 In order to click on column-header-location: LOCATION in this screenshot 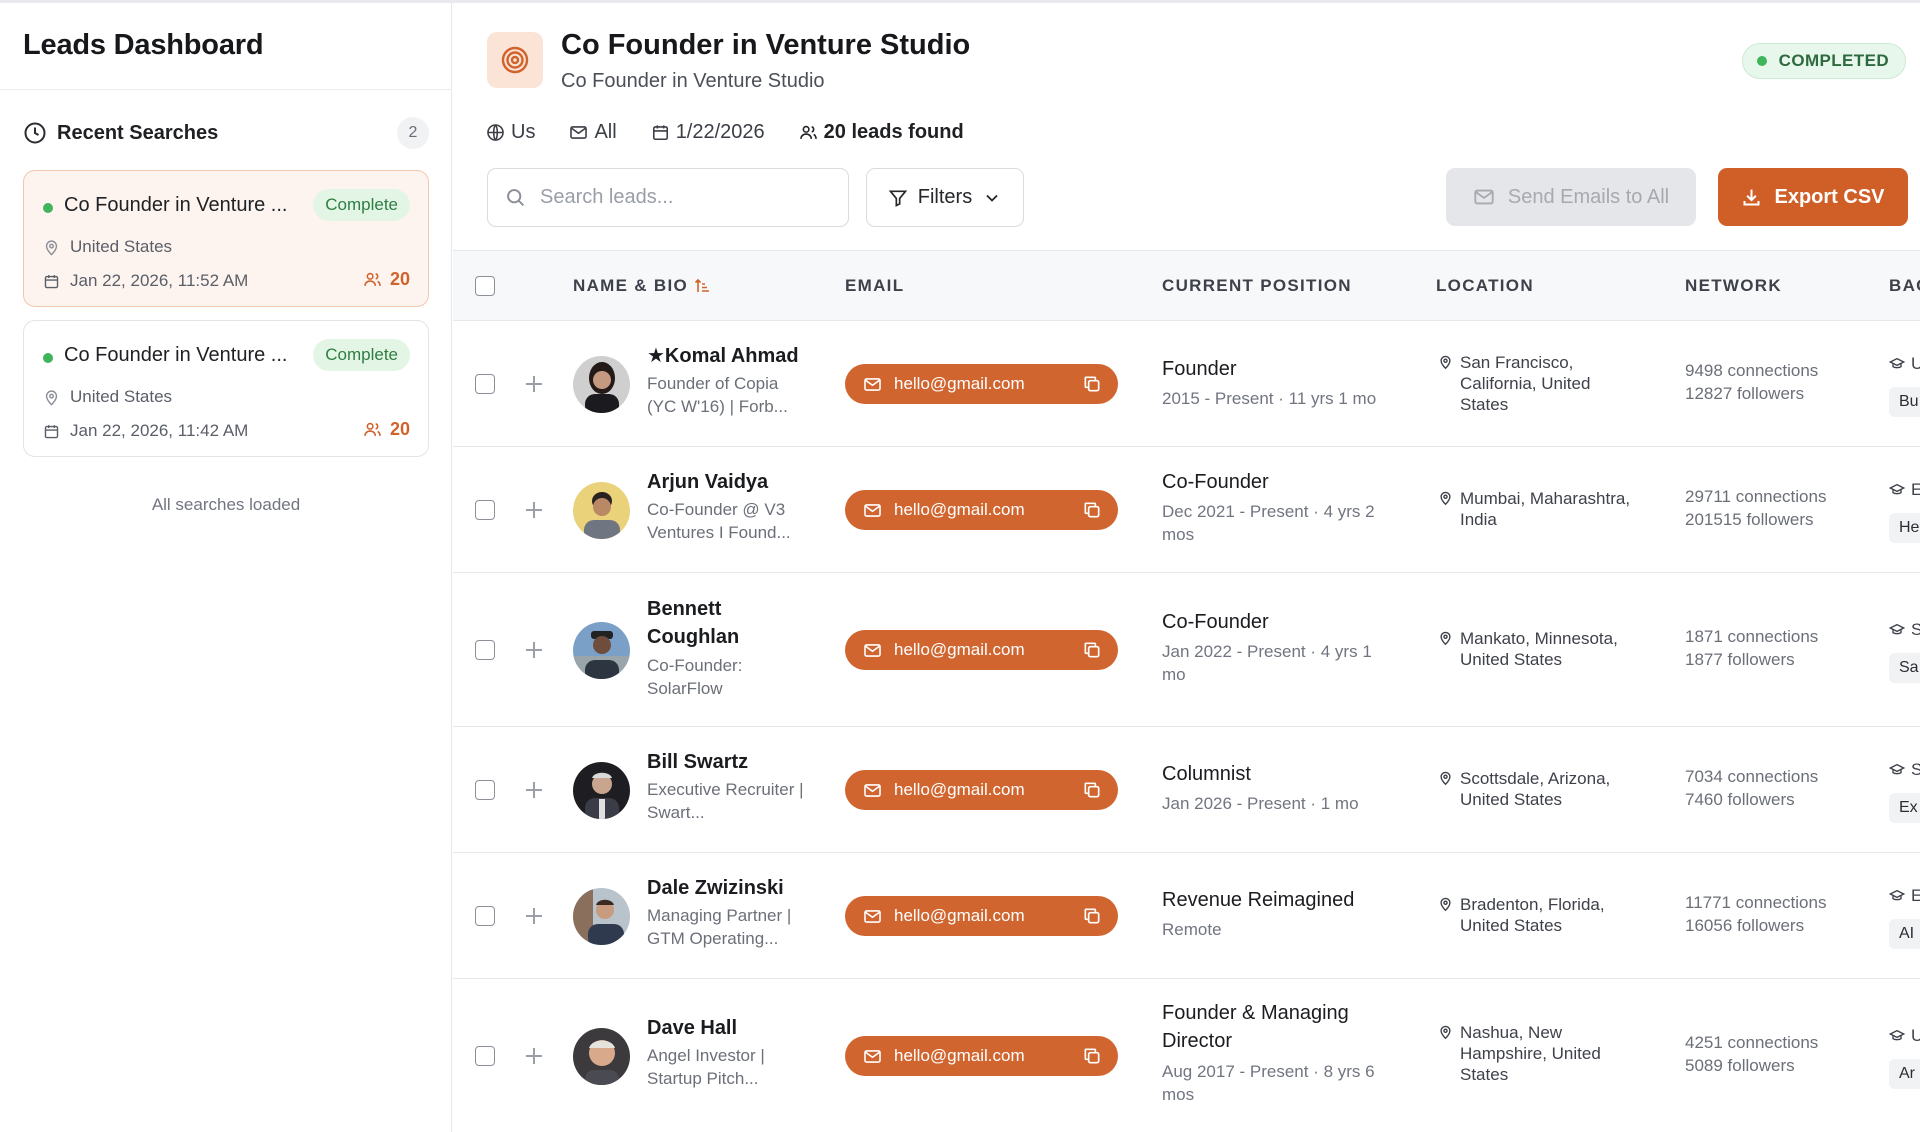, I will do `click(1485, 286)`.